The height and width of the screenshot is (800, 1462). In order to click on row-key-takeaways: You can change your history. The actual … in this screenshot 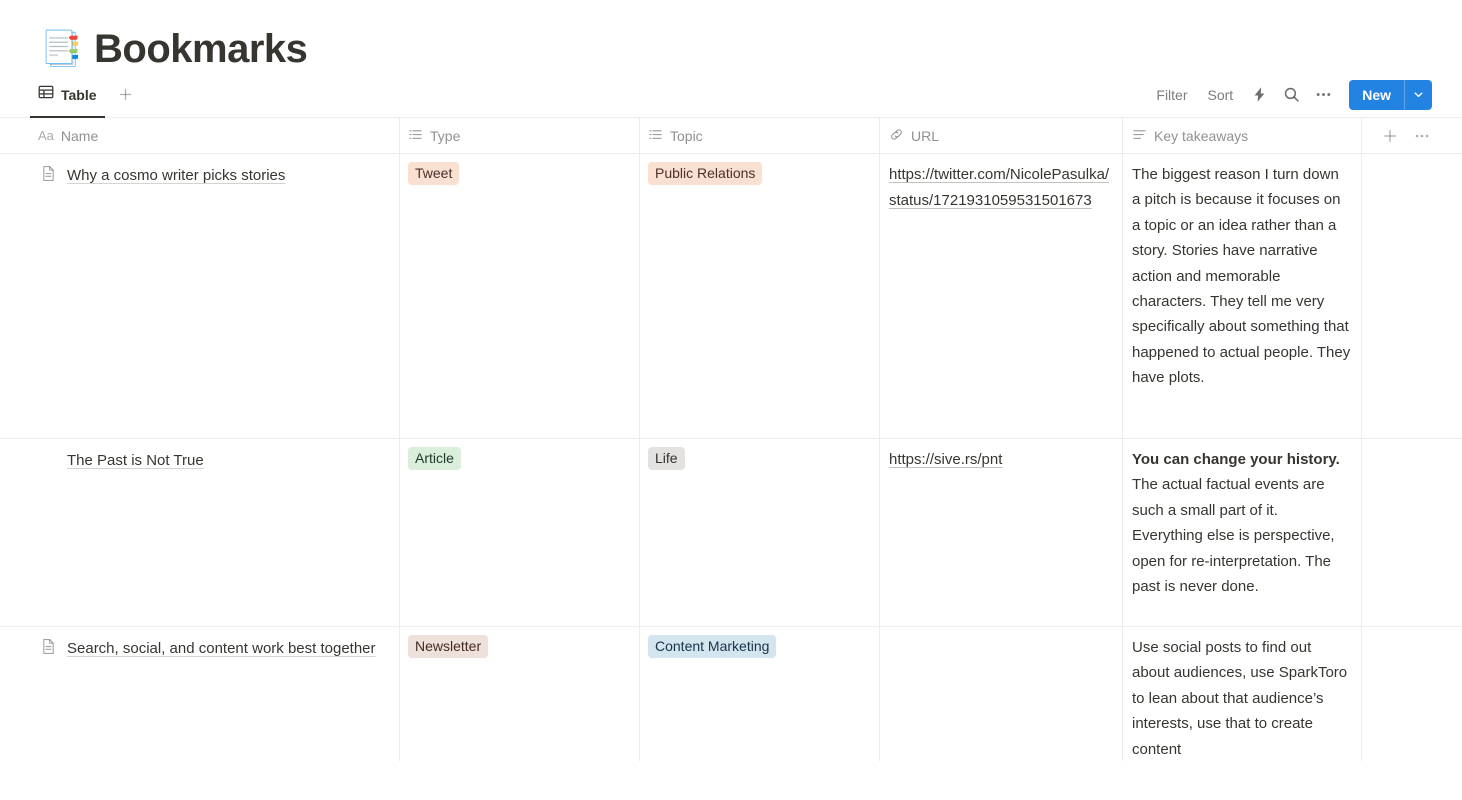, I will do `click(1241, 523)`.